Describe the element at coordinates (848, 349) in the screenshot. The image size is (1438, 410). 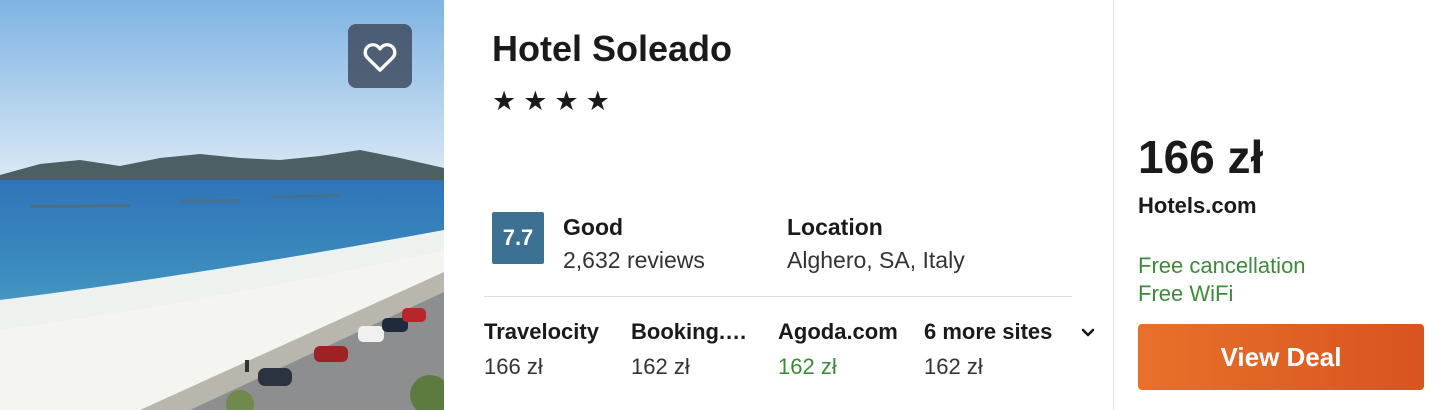
I see `site-offer-agoda: Agoda.com 162 zł` at that location.